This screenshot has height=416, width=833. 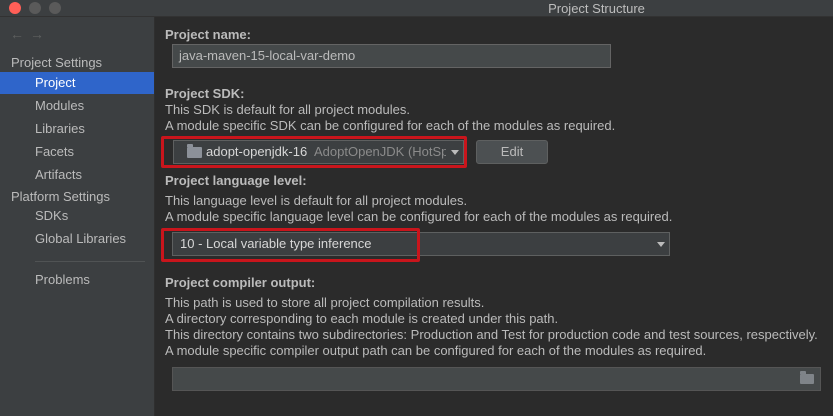 I want to click on language-level-select: 10 - Local variable type inference, so click(x=421, y=244).